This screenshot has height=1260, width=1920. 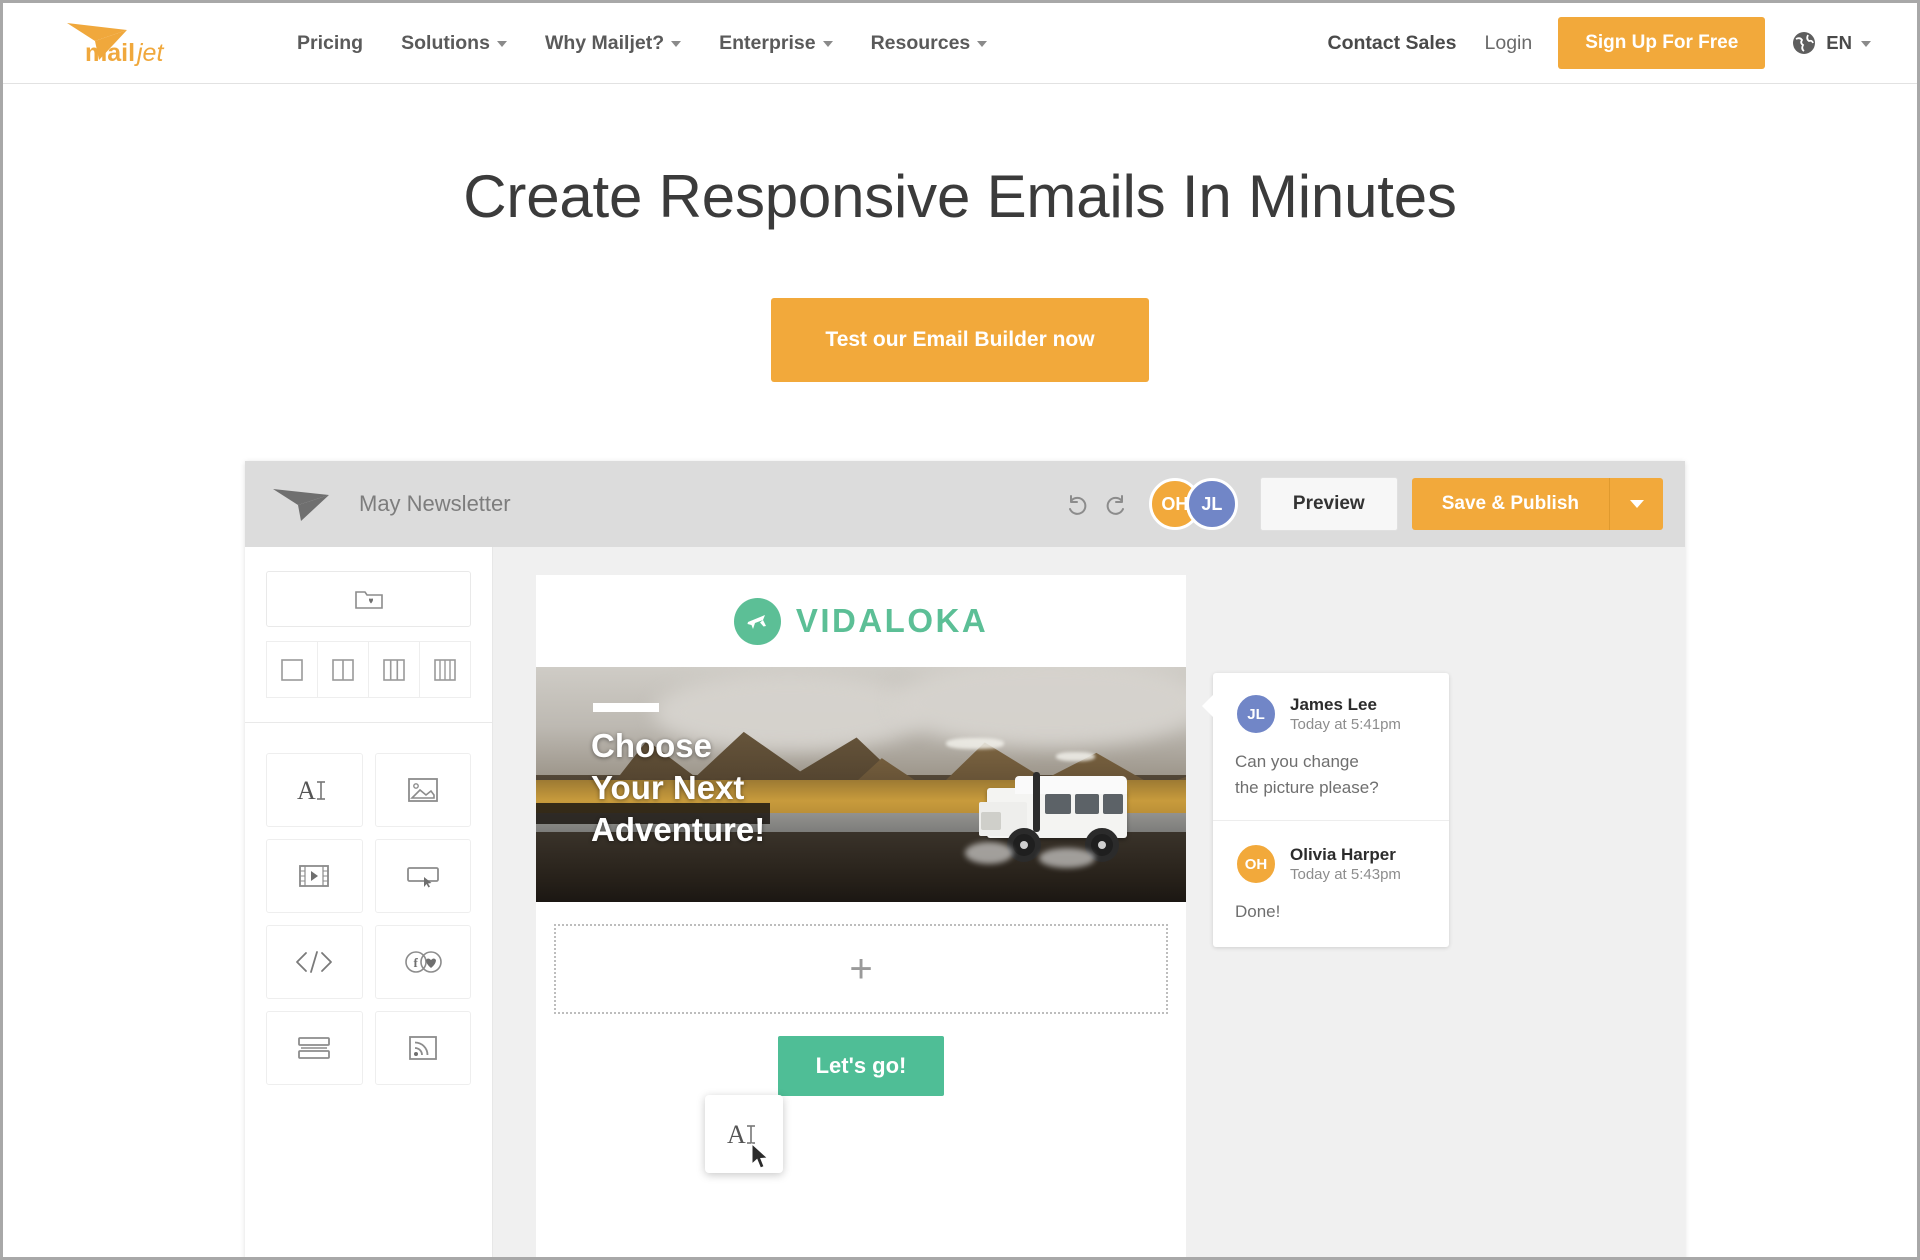 What do you see at coordinates (1345, 724) in the screenshot?
I see `comment-timestamp: Today at 5:41pm` at bounding box center [1345, 724].